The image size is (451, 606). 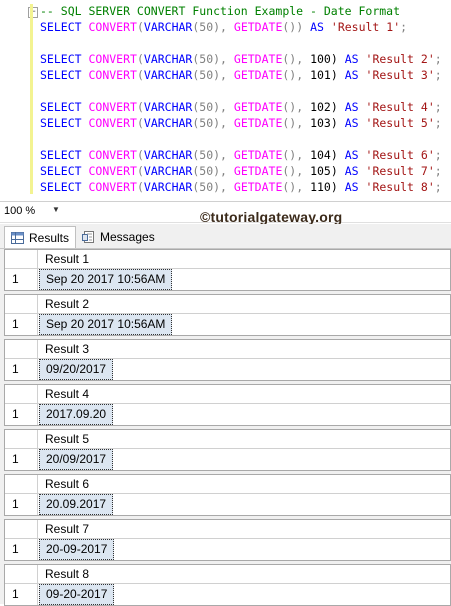 I want to click on column-header: Result 2, so click(x=64, y=304).